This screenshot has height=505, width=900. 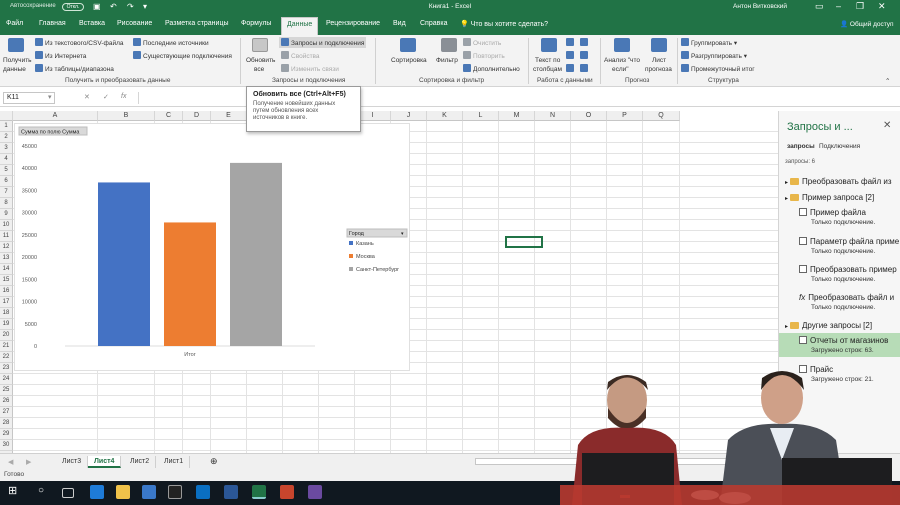 I want to click on enter-icon: ✓, so click(x=106, y=97).